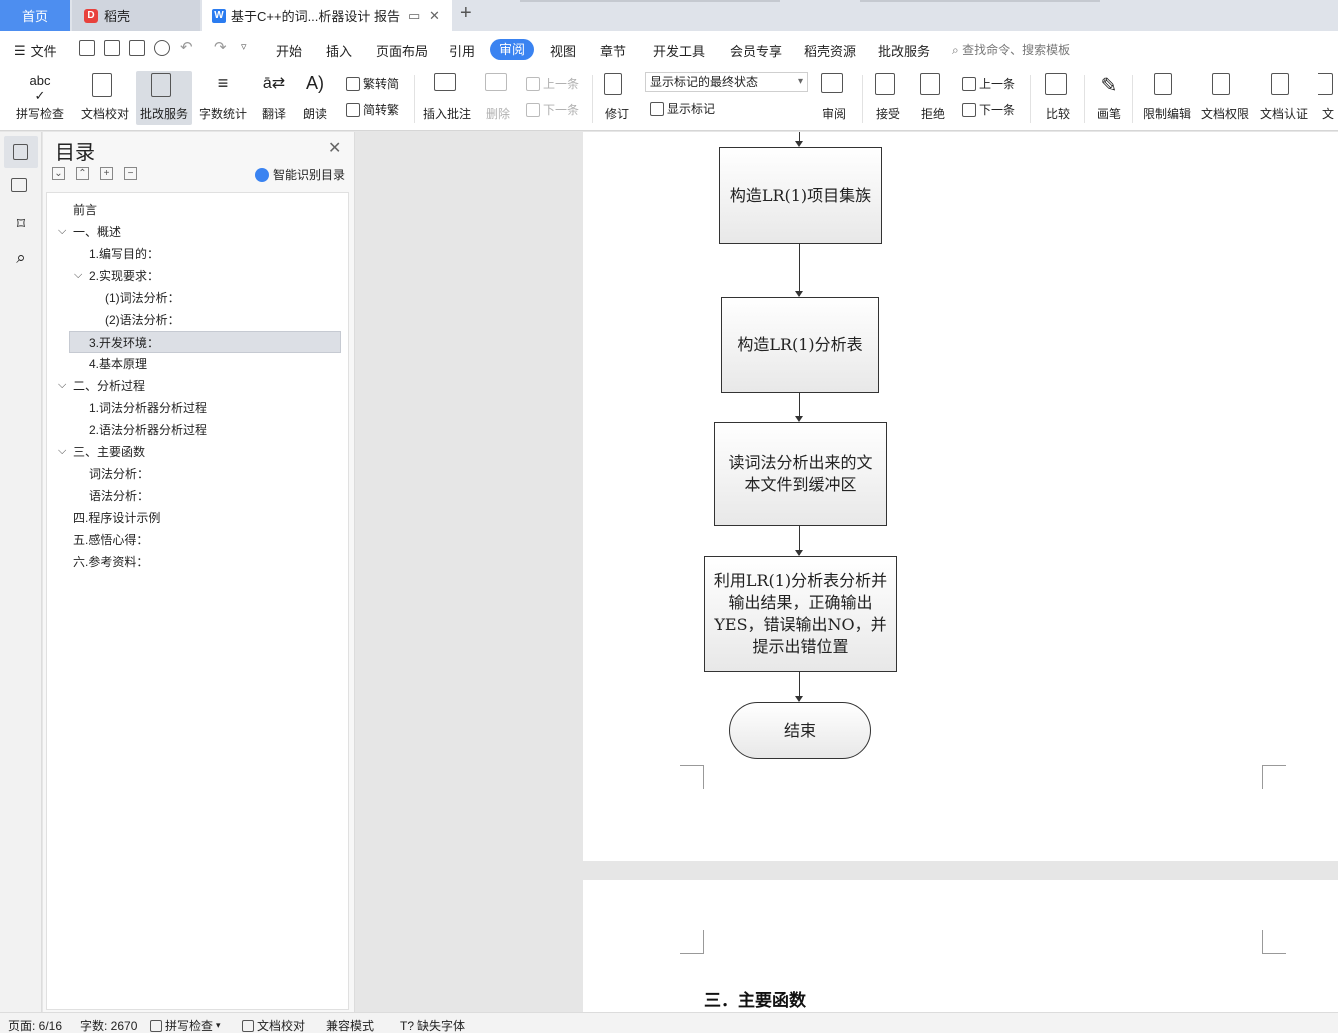 The width and height of the screenshot is (1338, 1033). Describe the element at coordinates (281, 1026) in the screenshot. I see `status-proofread-label: 文档校对` at that location.